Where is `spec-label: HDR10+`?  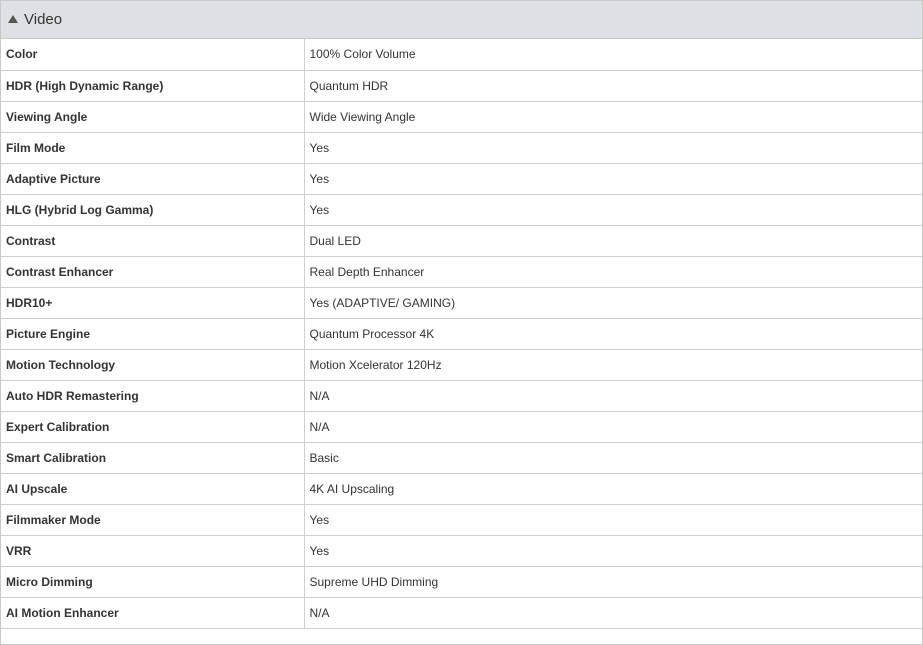 spec-label: HDR10+ is located at coordinates (153, 303).